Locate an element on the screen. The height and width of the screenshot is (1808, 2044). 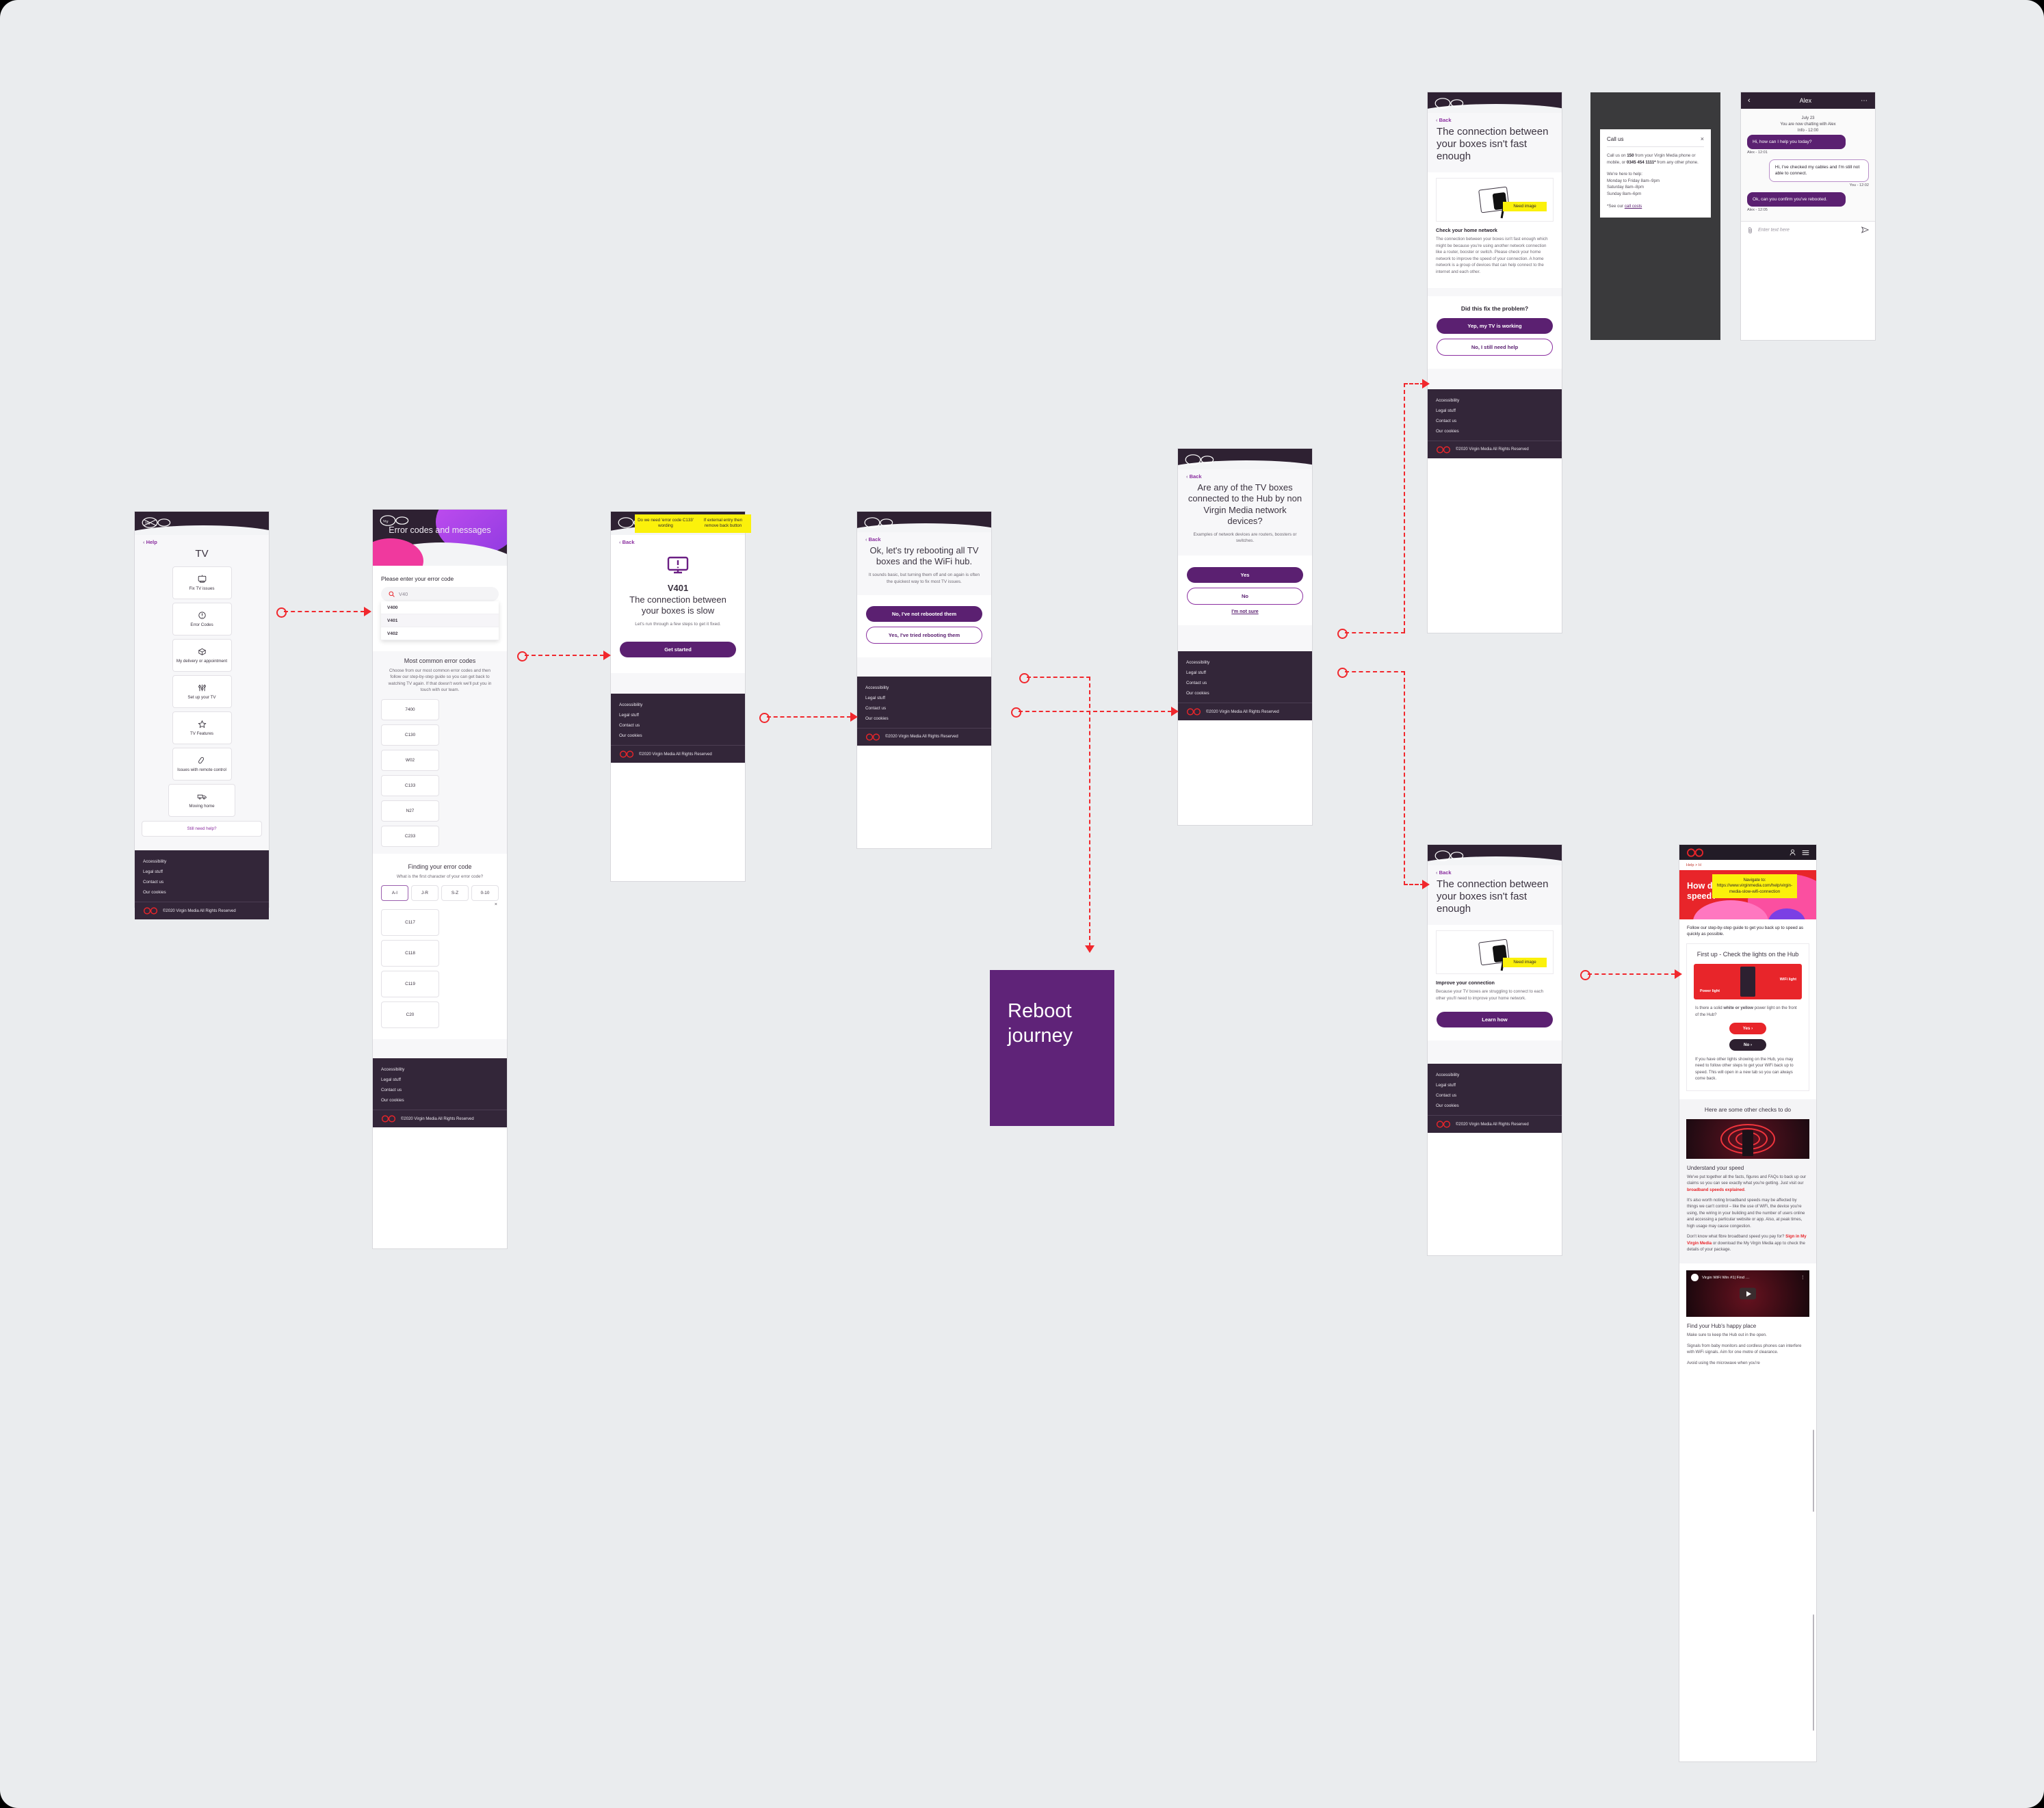
code-button: N27 is located at coordinates (410, 811).